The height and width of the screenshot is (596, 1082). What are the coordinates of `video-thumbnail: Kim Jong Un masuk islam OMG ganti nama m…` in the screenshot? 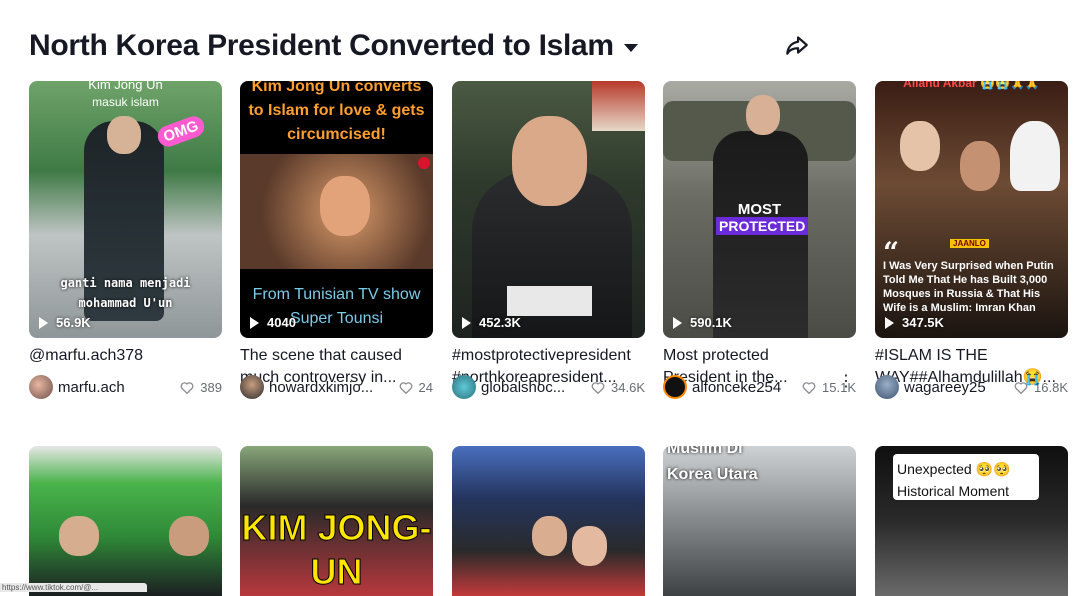 It's located at (125, 209).